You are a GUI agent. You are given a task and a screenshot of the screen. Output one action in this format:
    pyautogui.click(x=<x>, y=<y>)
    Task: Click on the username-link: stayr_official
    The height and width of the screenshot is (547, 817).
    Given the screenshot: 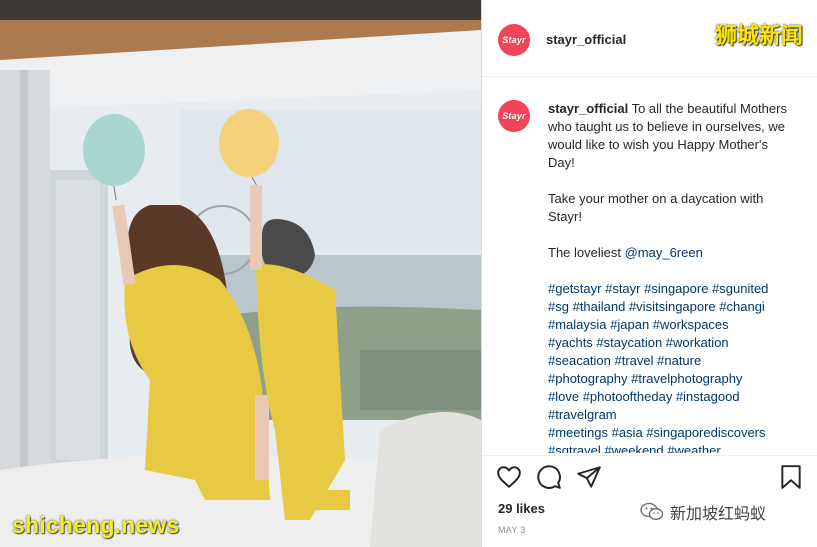 What is the action you would take?
    pyautogui.click(x=586, y=39)
    